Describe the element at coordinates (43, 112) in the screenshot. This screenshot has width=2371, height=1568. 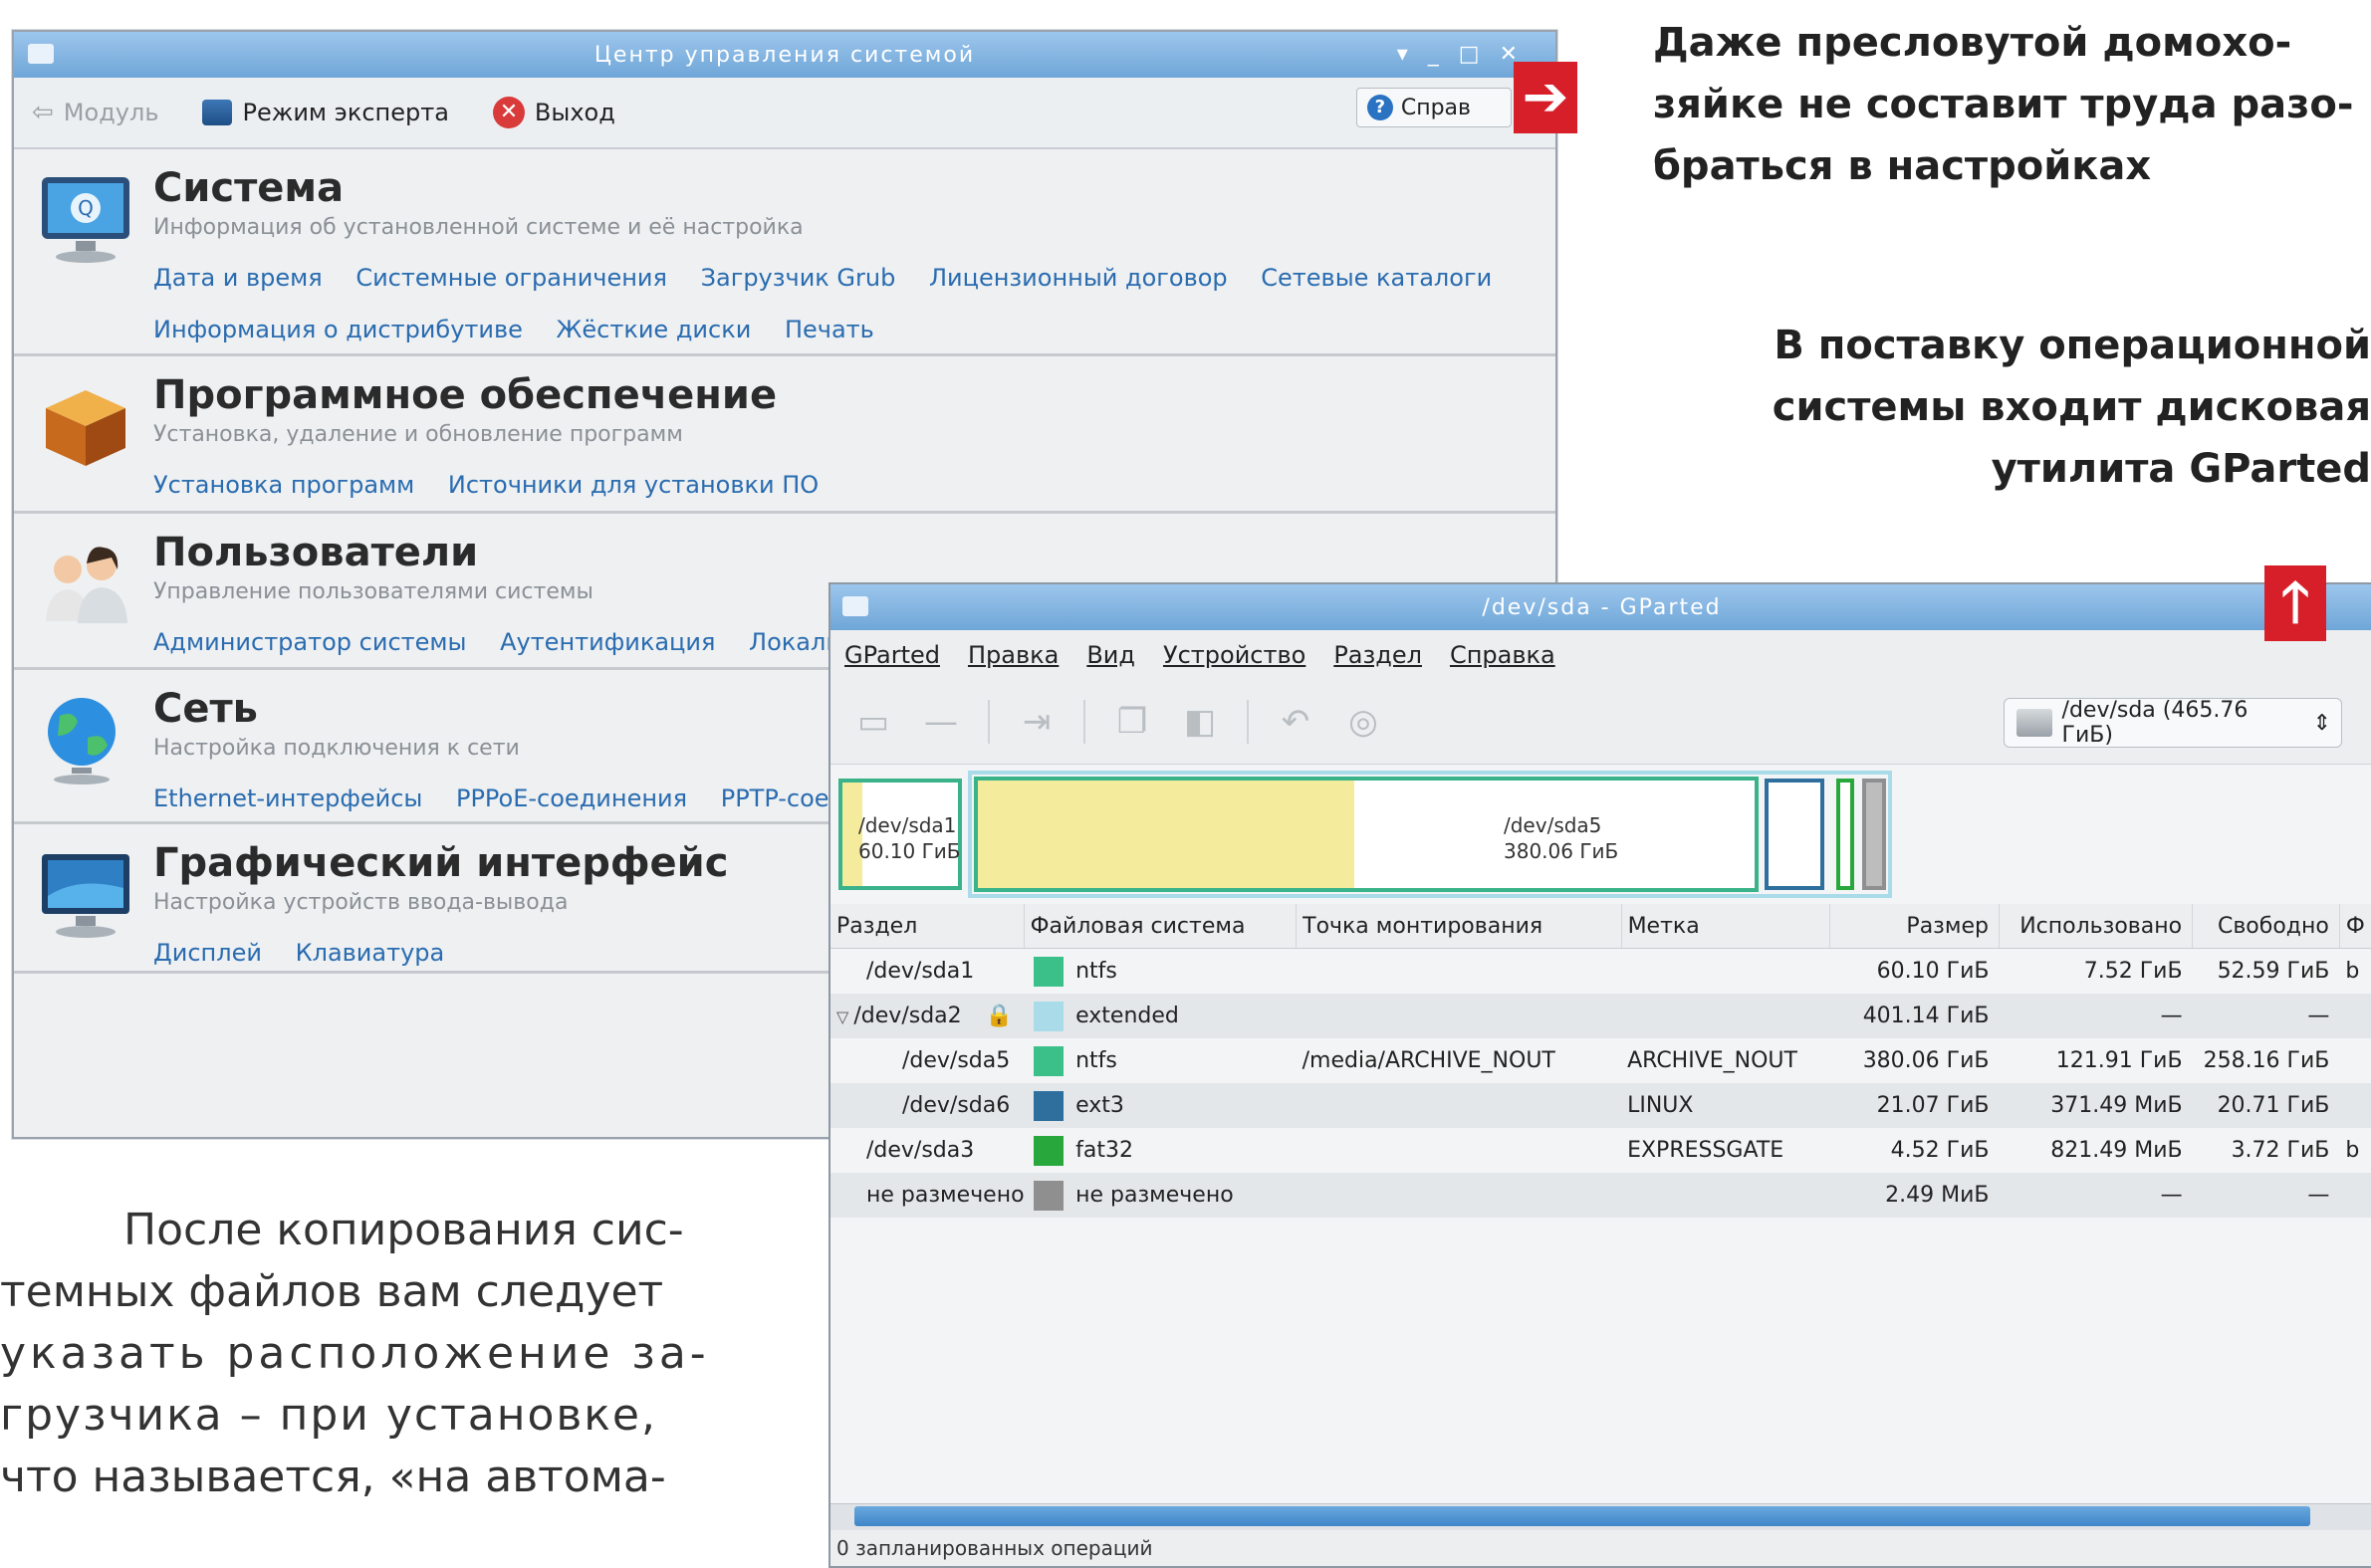
I see `back-arrow-icon: ⇦` at that location.